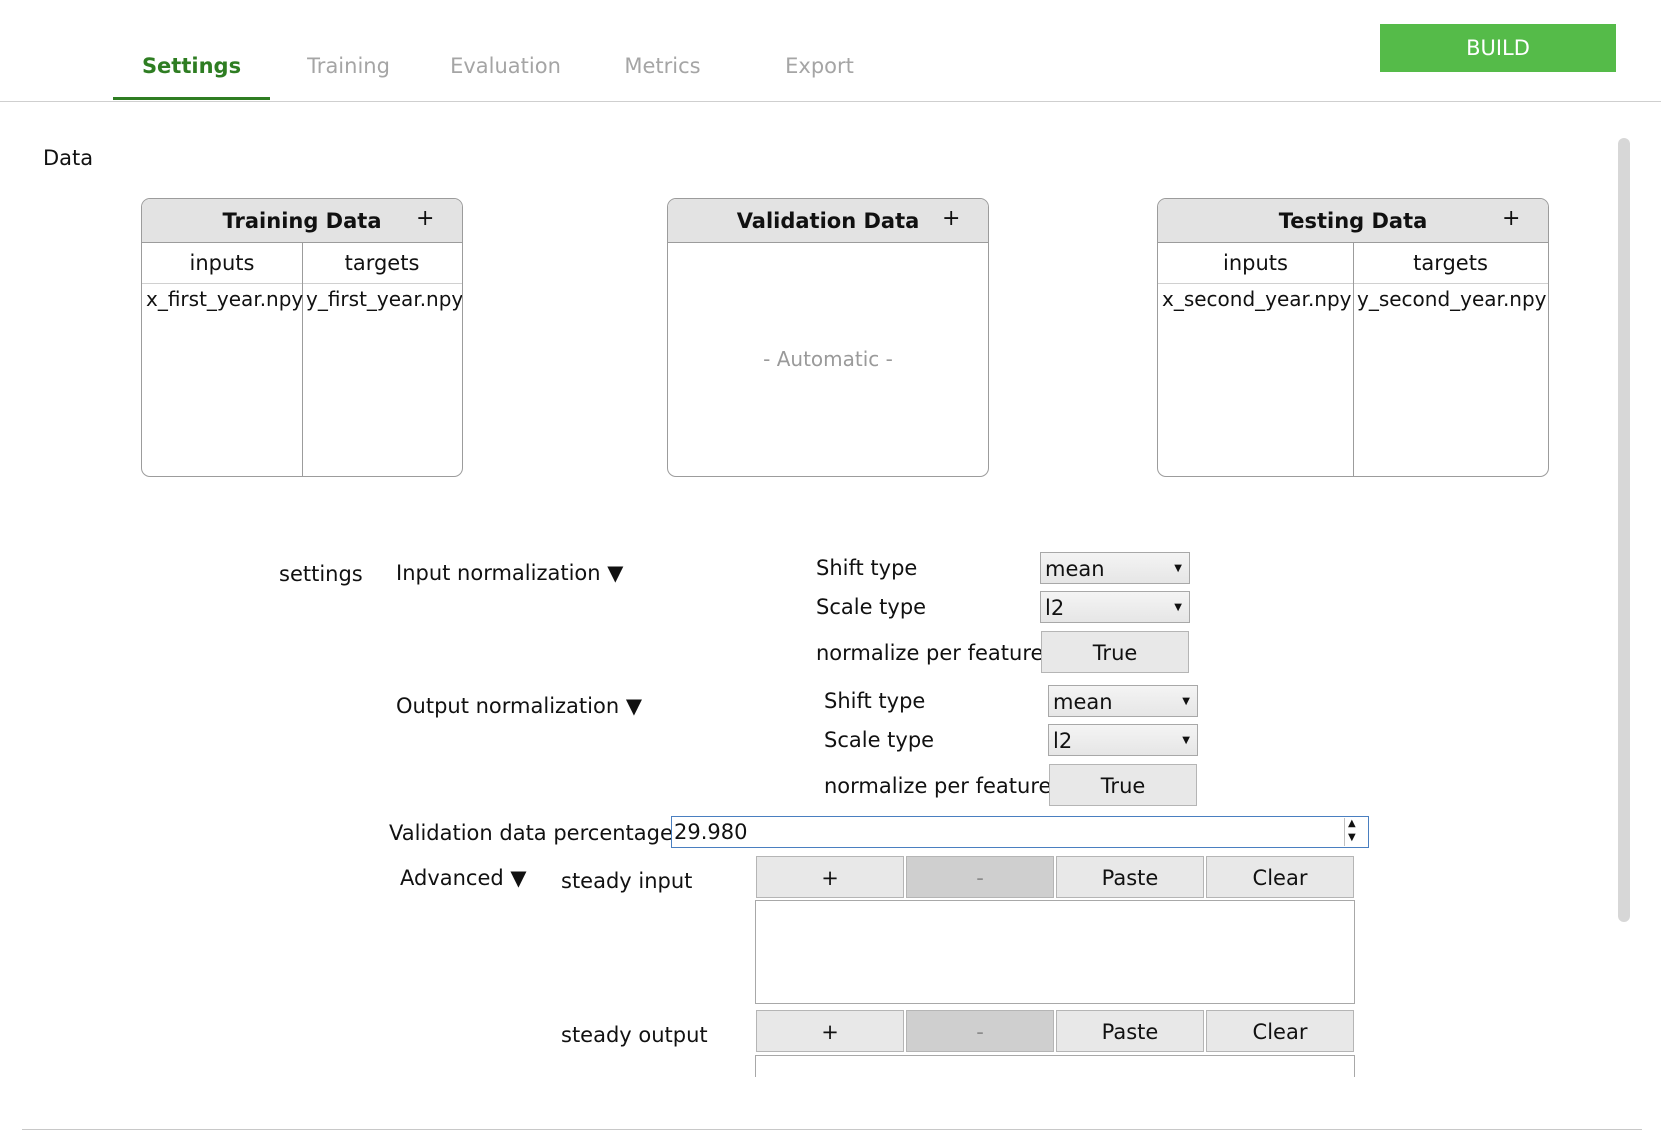 This screenshot has height=1137, width=1661. Describe the element at coordinates (875, 701) in the screenshot. I see `output-shift-type-label: Shift type` at that location.